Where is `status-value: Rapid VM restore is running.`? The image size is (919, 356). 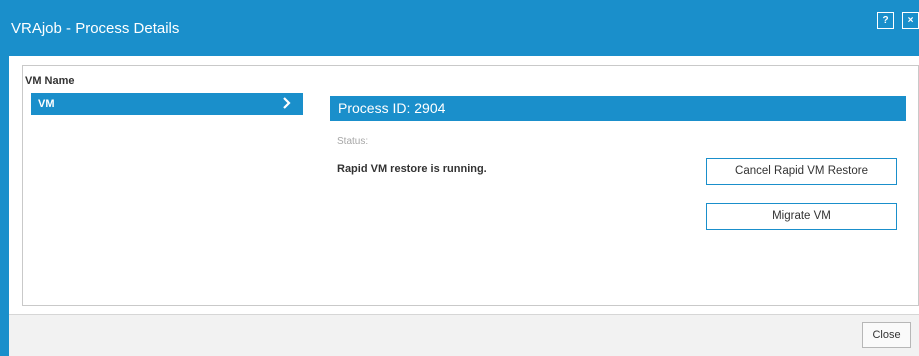 status-value: Rapid VM restore is running. is located at coordinates (412, 169).